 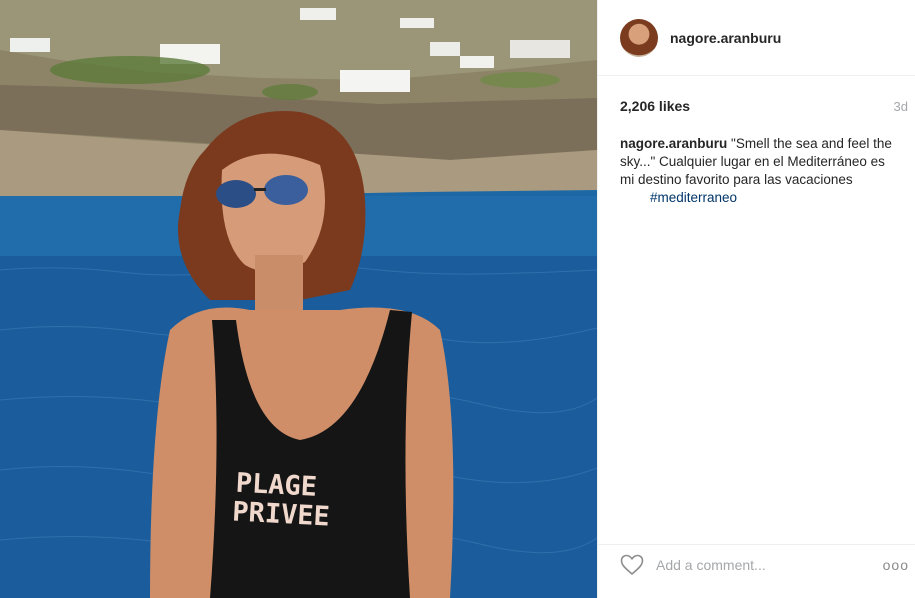 I want to click on comment-bar: ooo, so click(x=756, y=564).